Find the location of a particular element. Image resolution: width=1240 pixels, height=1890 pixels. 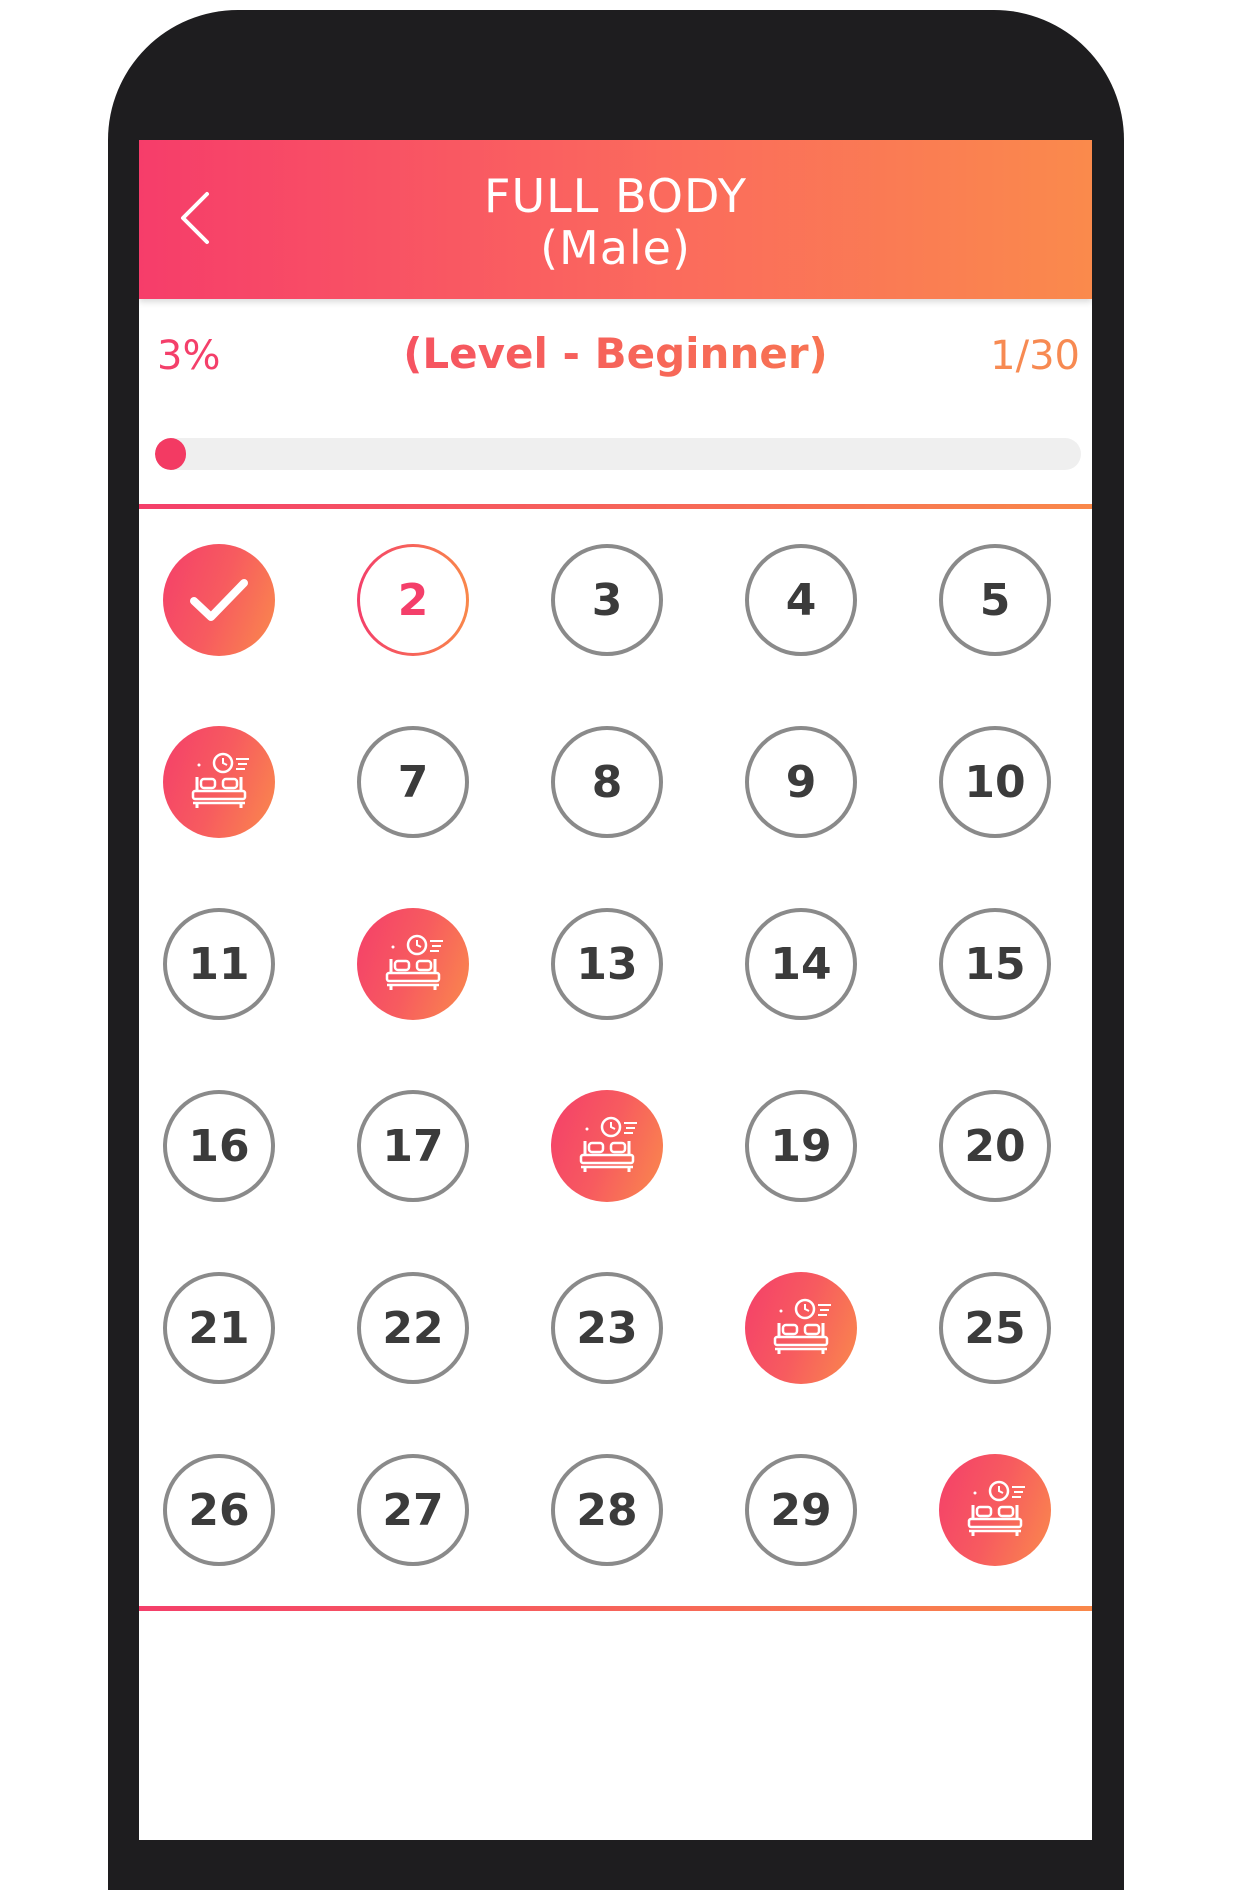

level-label-wrap: (Level - Beginner) is located at coordinates (615, 353).